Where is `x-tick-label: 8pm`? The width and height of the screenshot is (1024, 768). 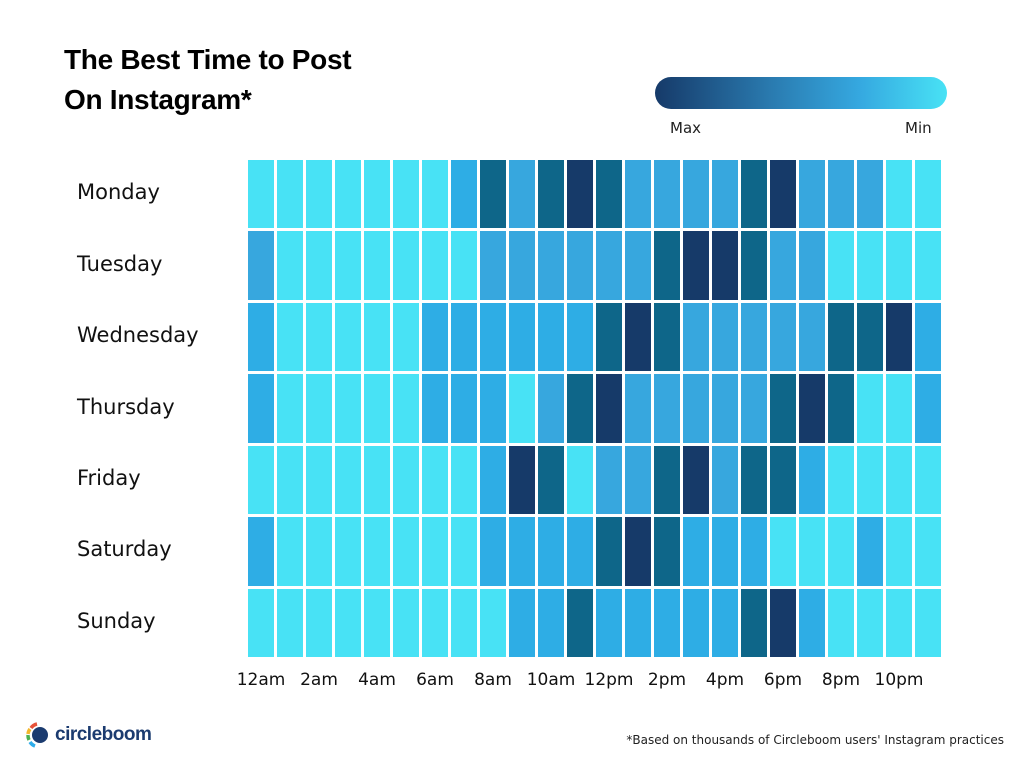 x-tick-label: 8pm is located at coordinates (841, 680).